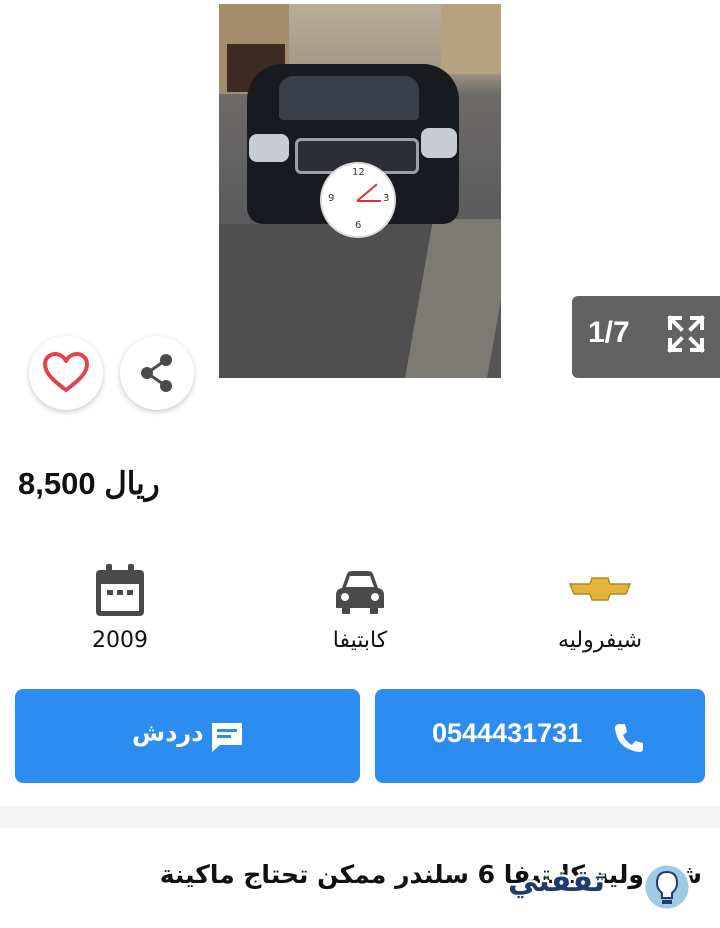 This screenshot has width=720, height=928. I want to click on chat-button-label: دردش, so click(168, 733).